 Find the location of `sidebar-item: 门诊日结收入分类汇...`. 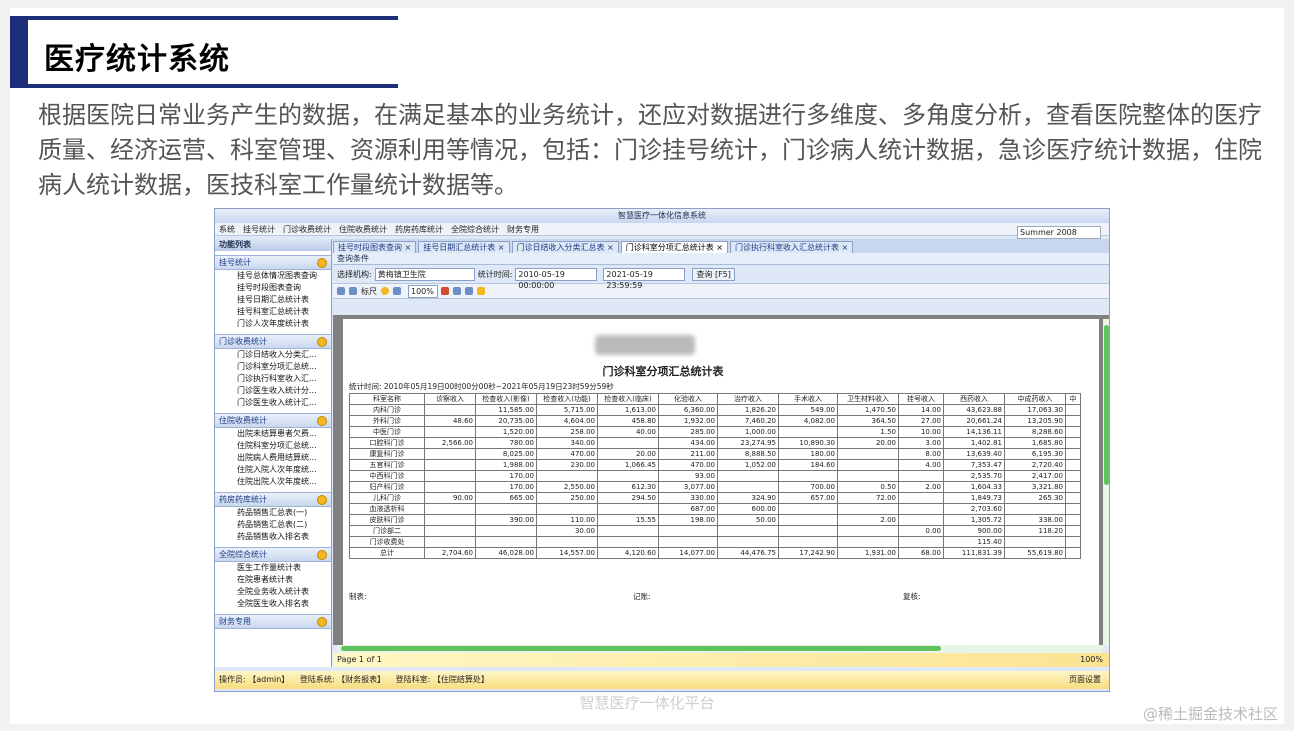

sidebar-item: 门诊日结收入分类汇... is located at coordinates (273, 355).